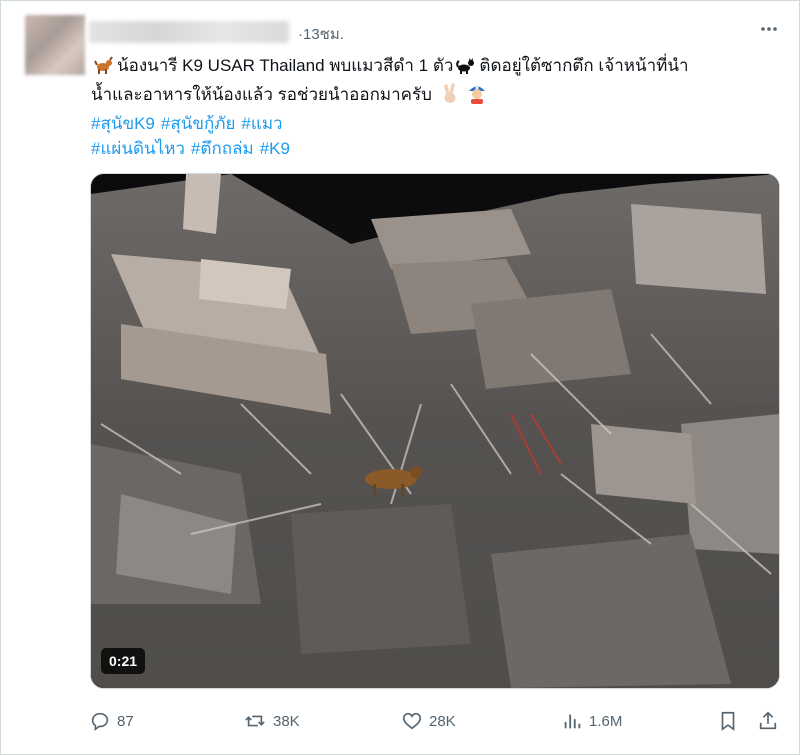  I want to click on bookmark-icon, so click(728, 721).